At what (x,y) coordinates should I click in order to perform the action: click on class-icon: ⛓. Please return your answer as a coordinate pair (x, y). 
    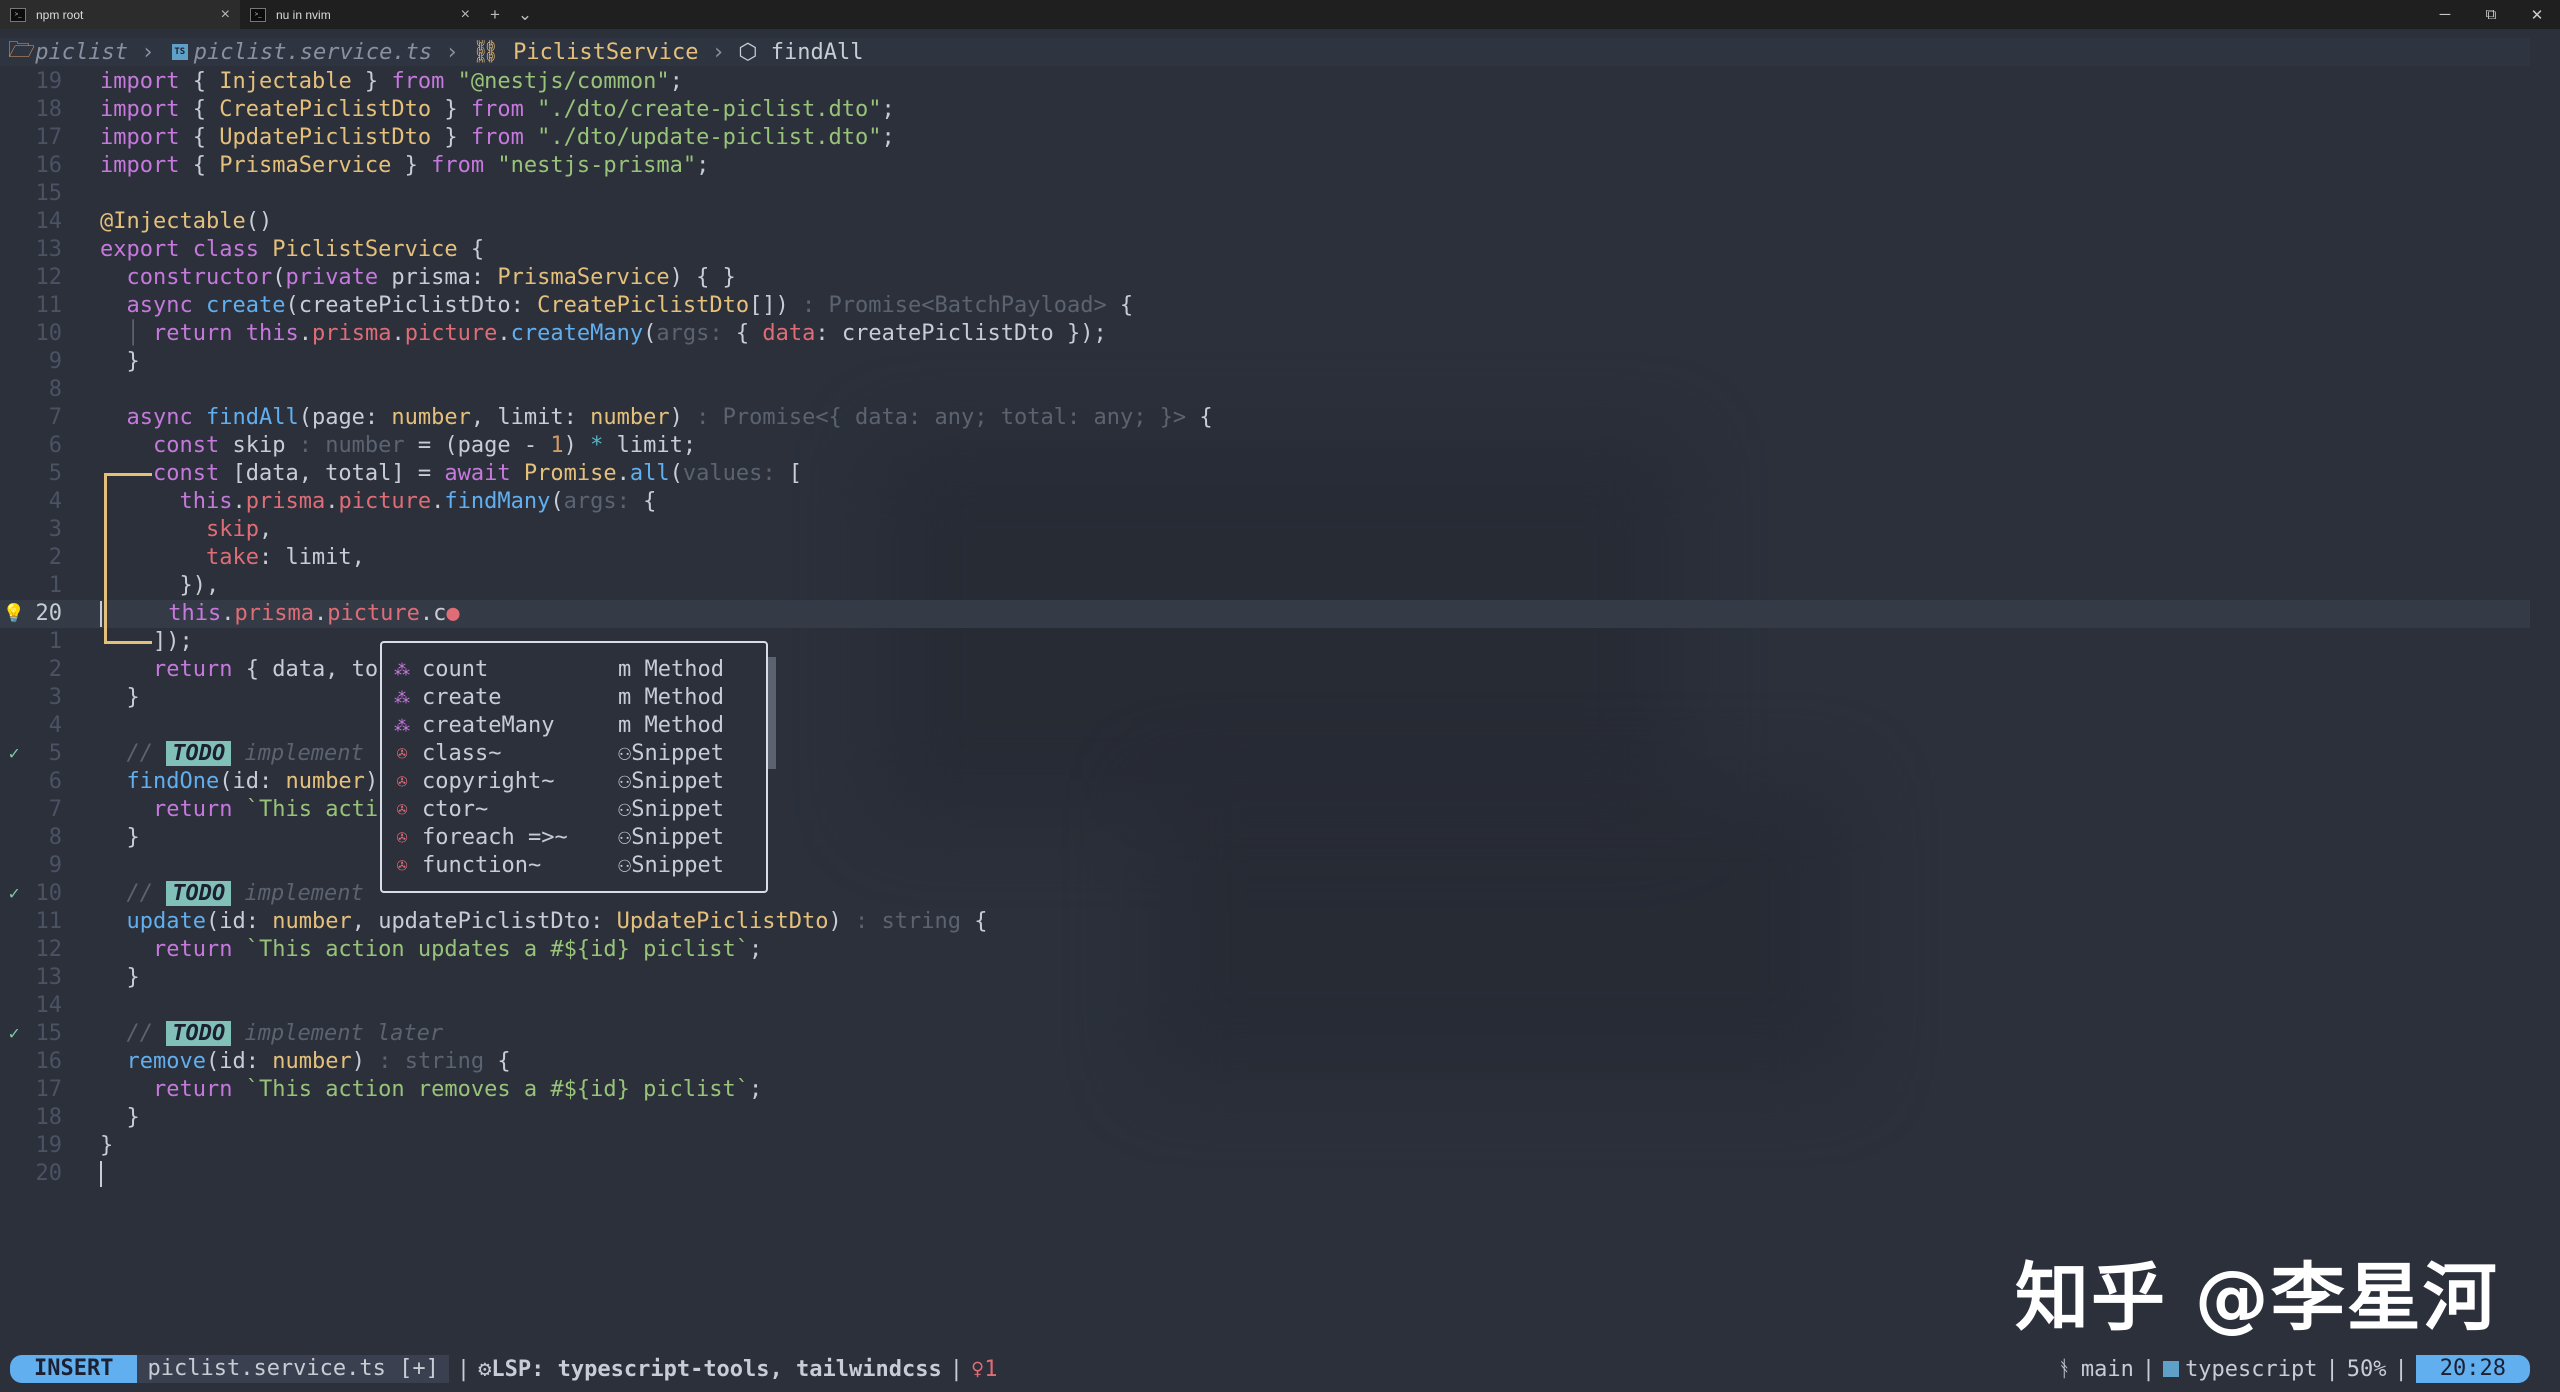
    Looking at the image, I should click on (492, 52).